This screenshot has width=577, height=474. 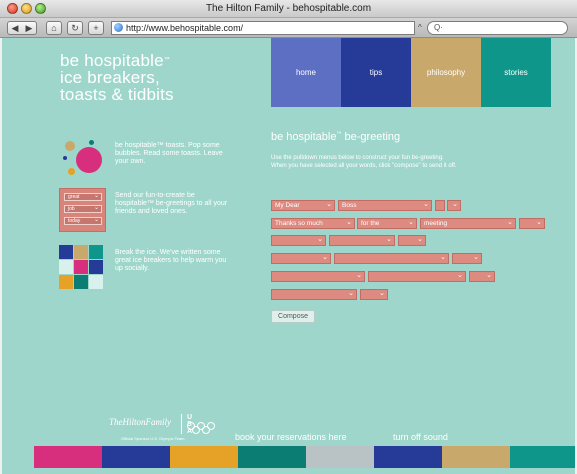 I want to click on logo-line-3: toasts & tidbits, so click(x=117, y=94).